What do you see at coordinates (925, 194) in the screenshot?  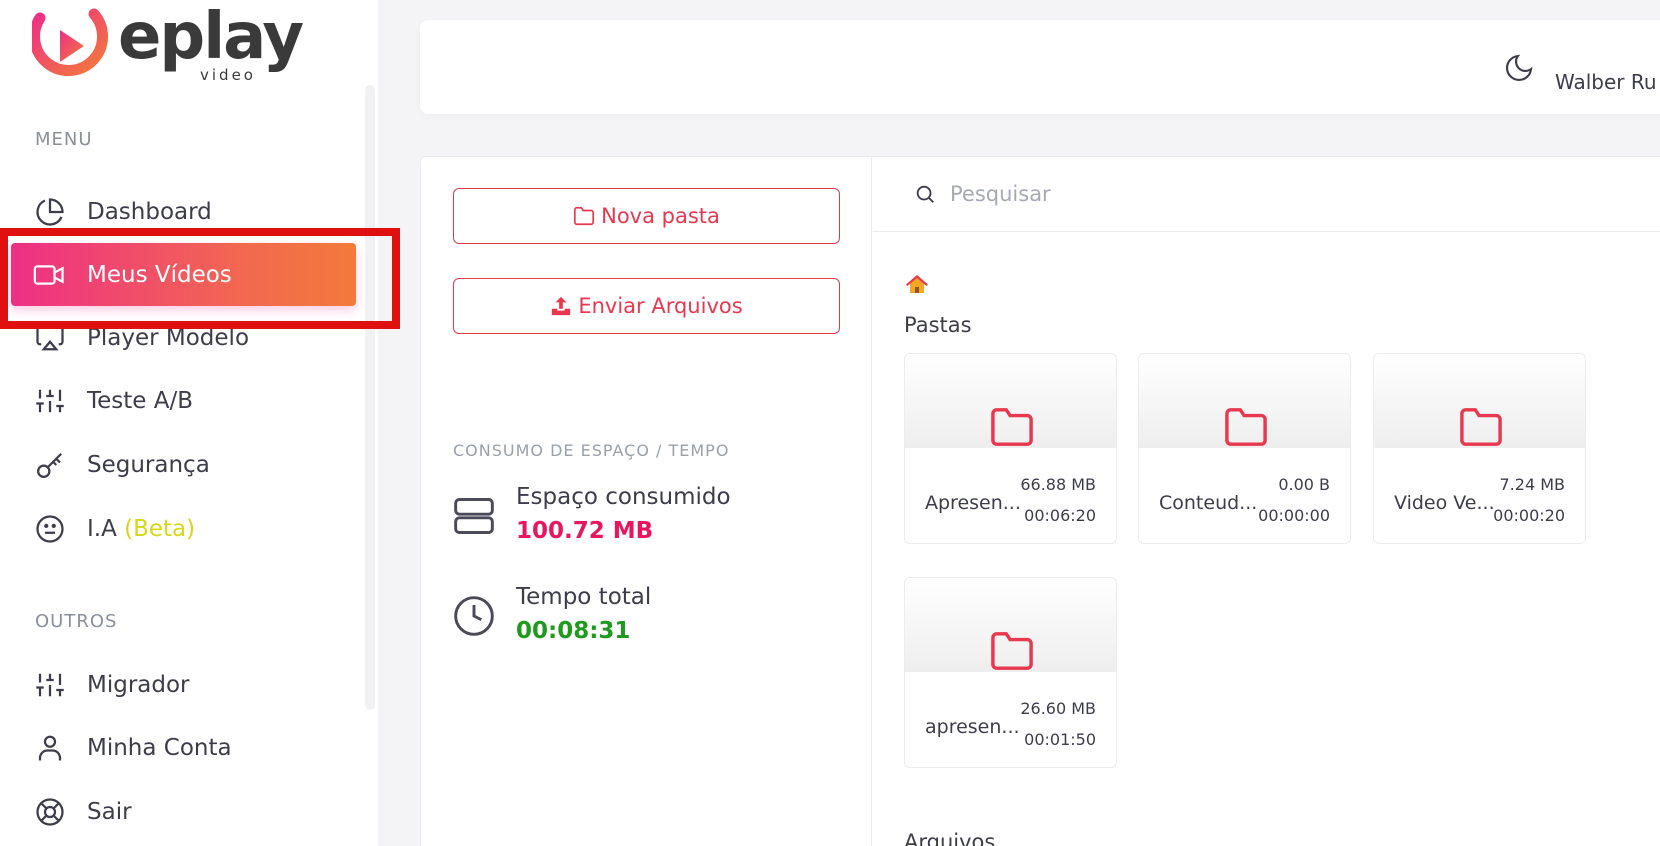 I see `search-icon` at bounding box center [925, 194].